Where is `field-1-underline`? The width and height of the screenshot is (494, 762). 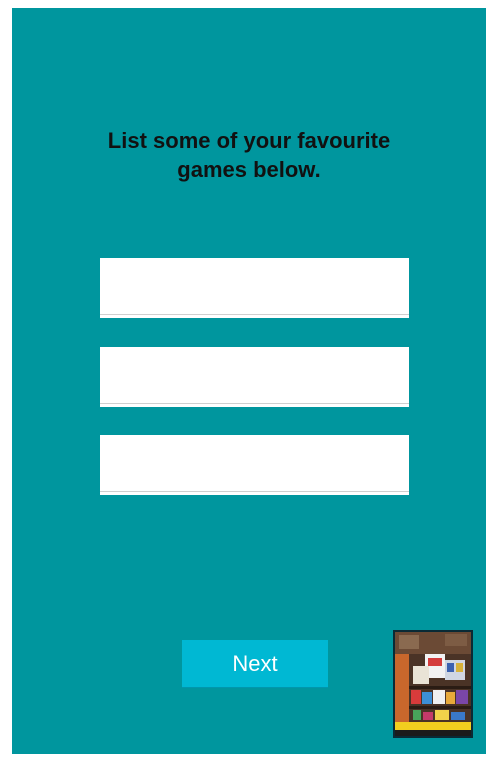 field-1-underline is located at coordinates (254, 316).